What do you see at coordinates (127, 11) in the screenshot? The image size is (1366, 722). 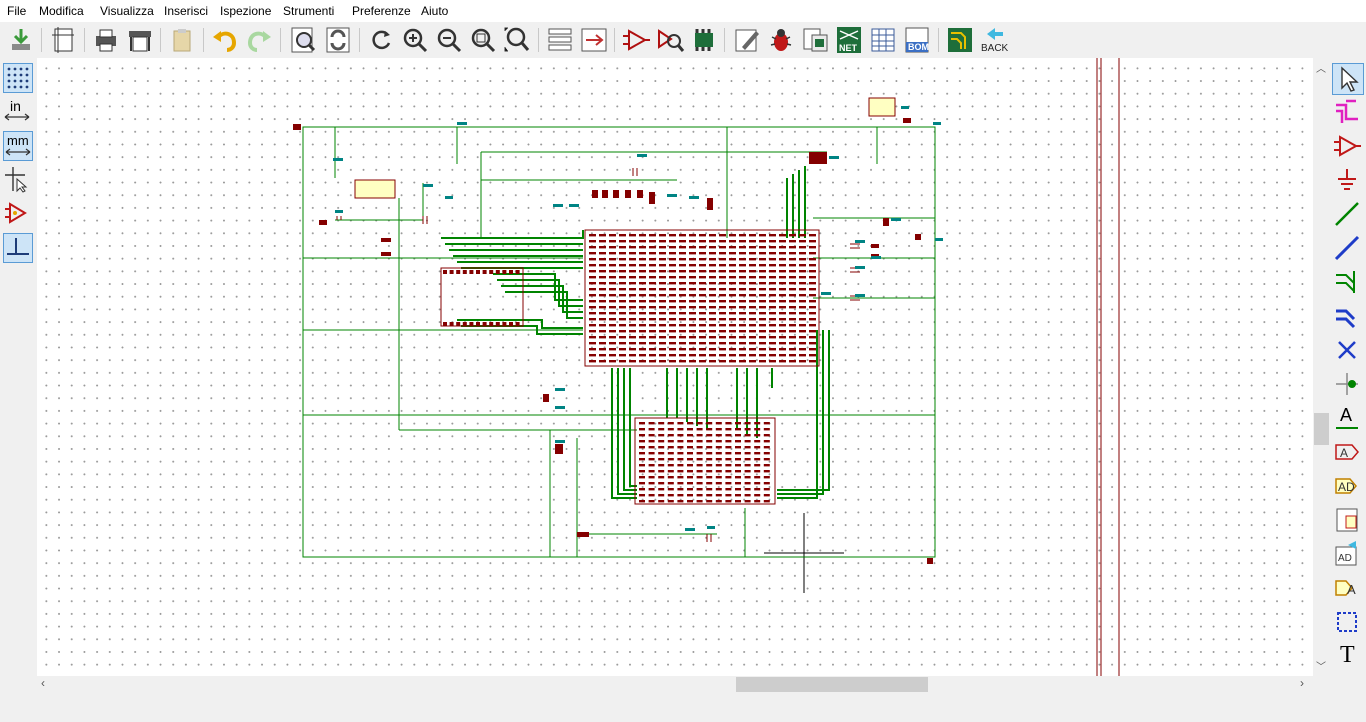 I see `menu-visualizza: Visualizza` at bounding box center [127, 11].